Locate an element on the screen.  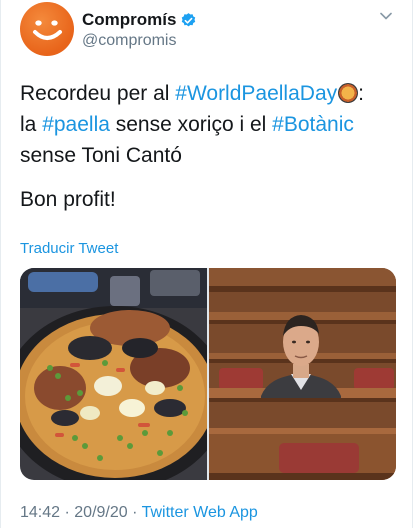
hashtag-worldpaelladay: #WorldPaellaDay is located at coordinates (256, 93).